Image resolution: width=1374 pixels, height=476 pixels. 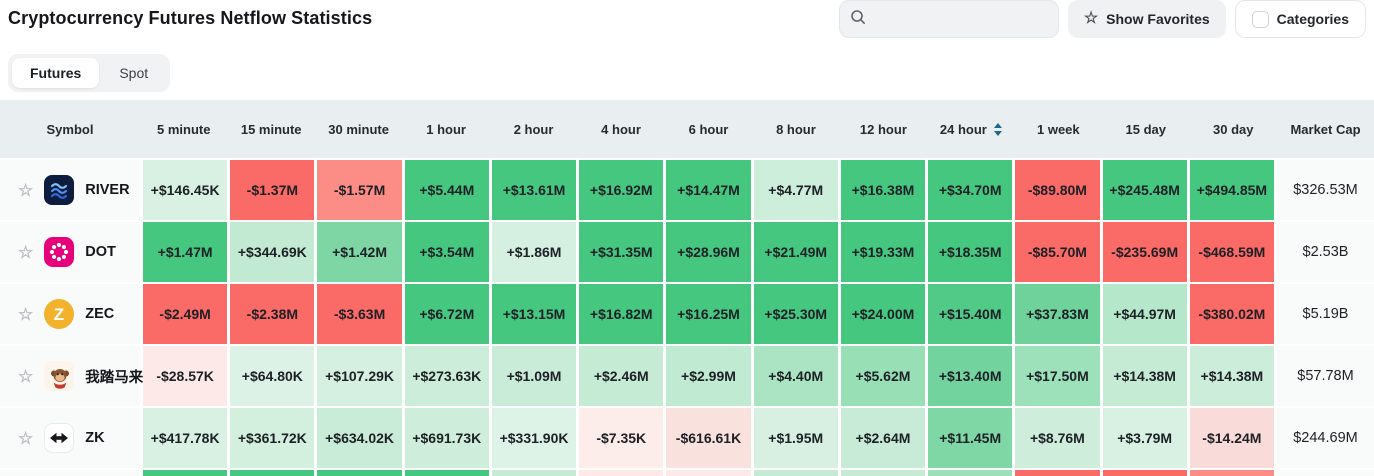 I want to click on col-header-label: 15 day, so click(x=1146, y=129).